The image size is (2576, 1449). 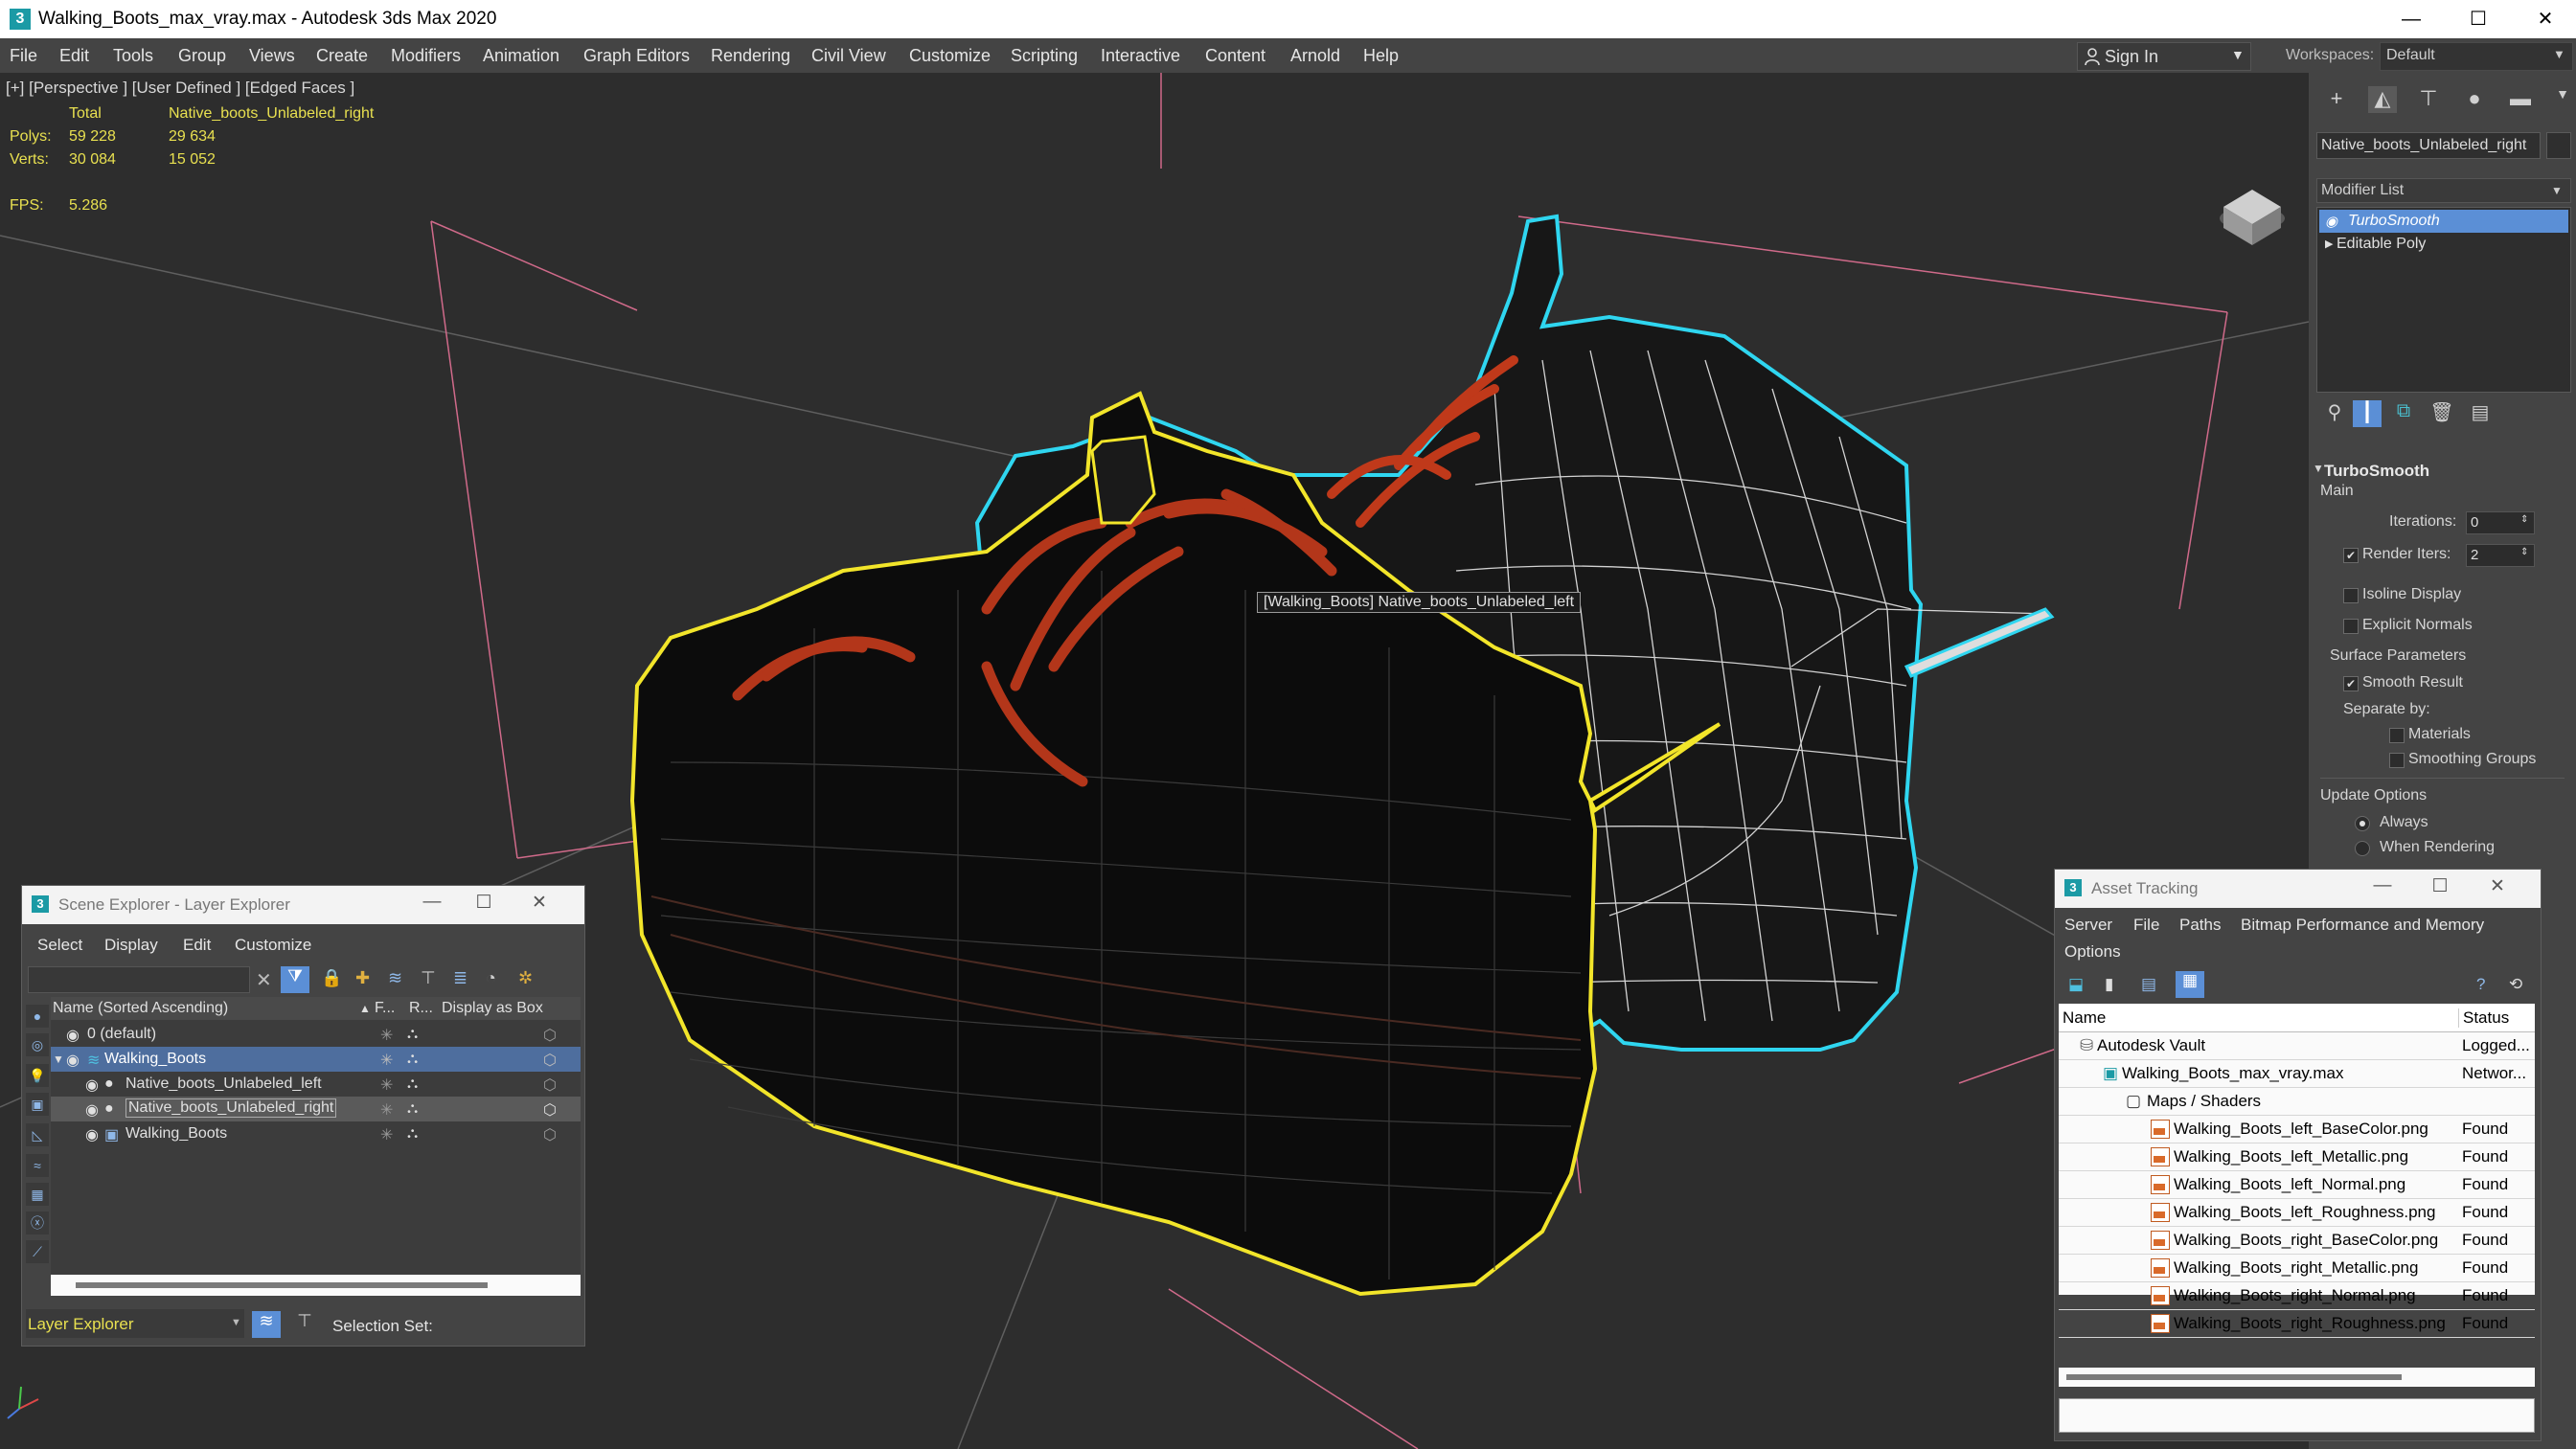 I want to click on menu-file: File, so click(x=23, y=56).